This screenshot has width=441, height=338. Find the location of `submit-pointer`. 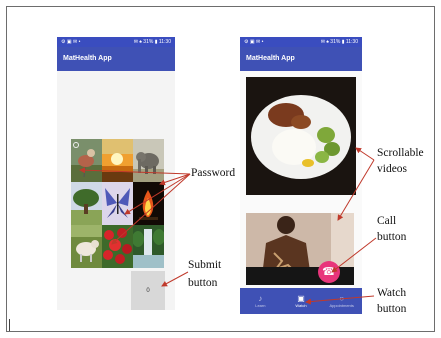

submit-pointer is located at coordinates (175, 279).